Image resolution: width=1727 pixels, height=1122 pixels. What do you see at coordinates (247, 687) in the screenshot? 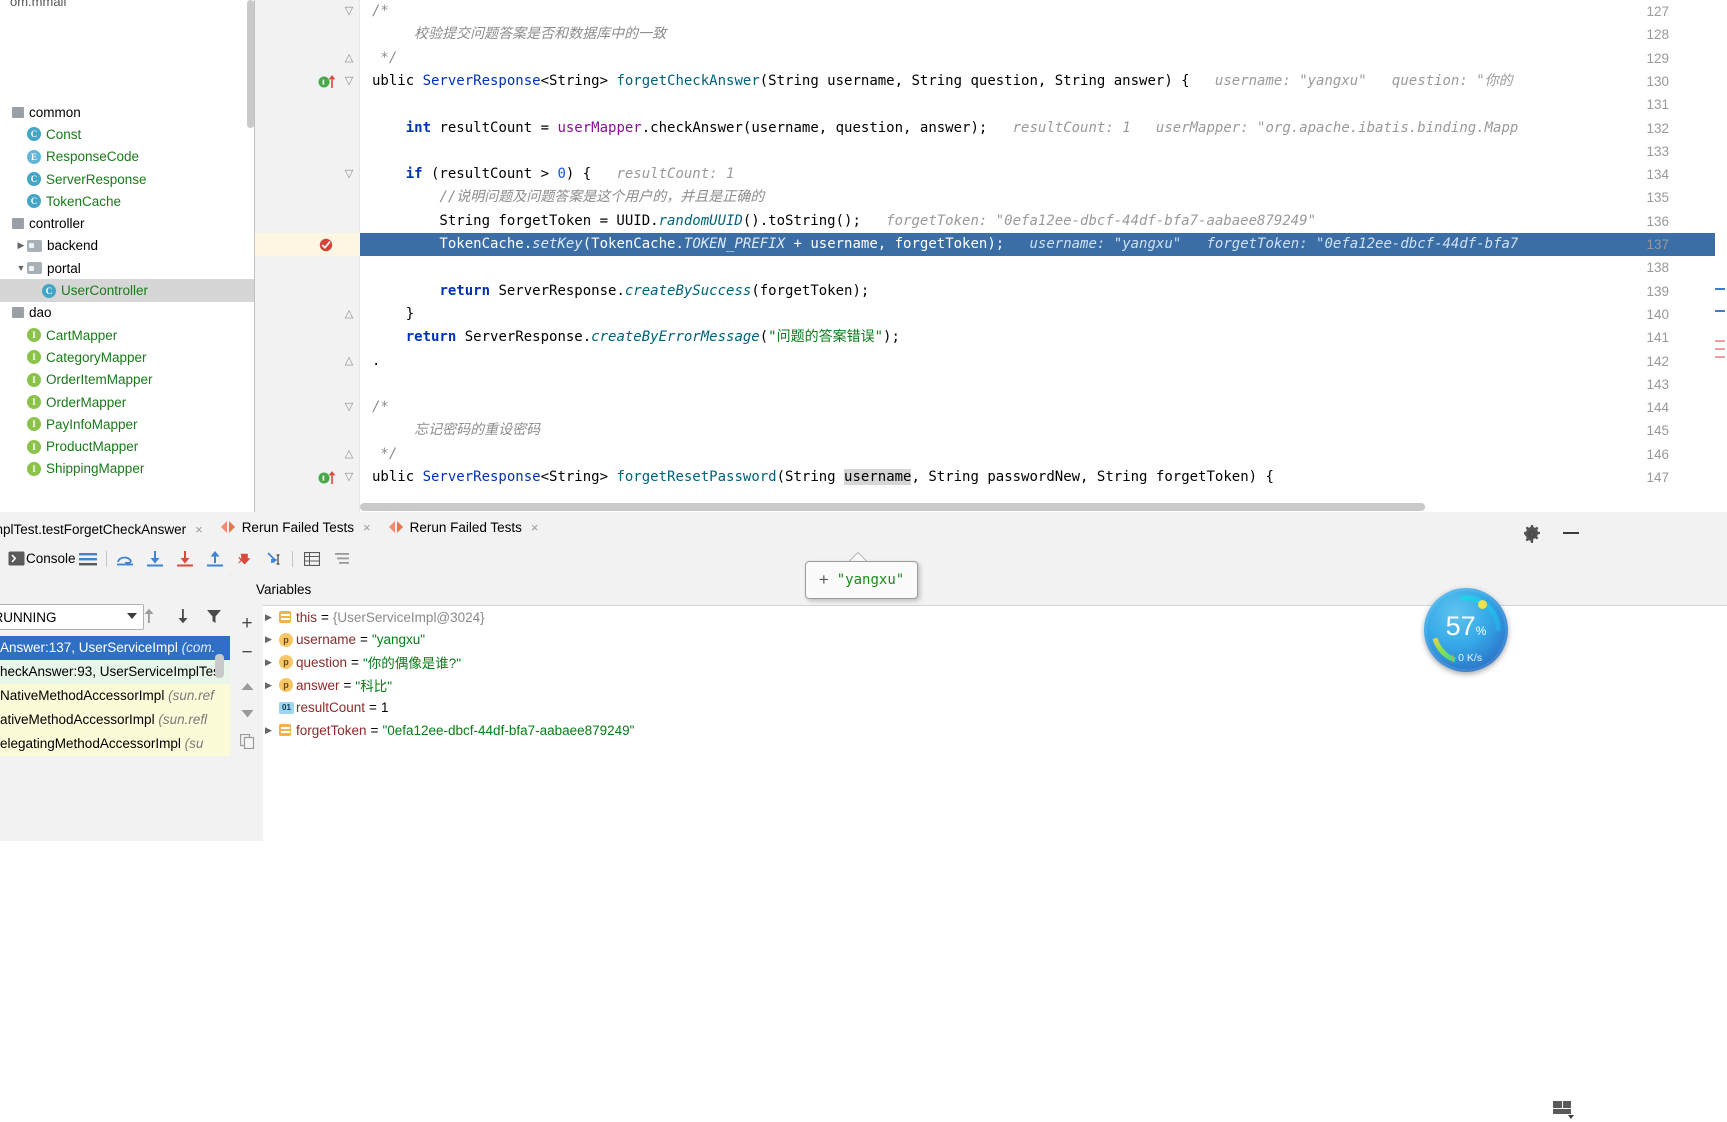
I see `move-up-icon` at bounding box center [247, 687].